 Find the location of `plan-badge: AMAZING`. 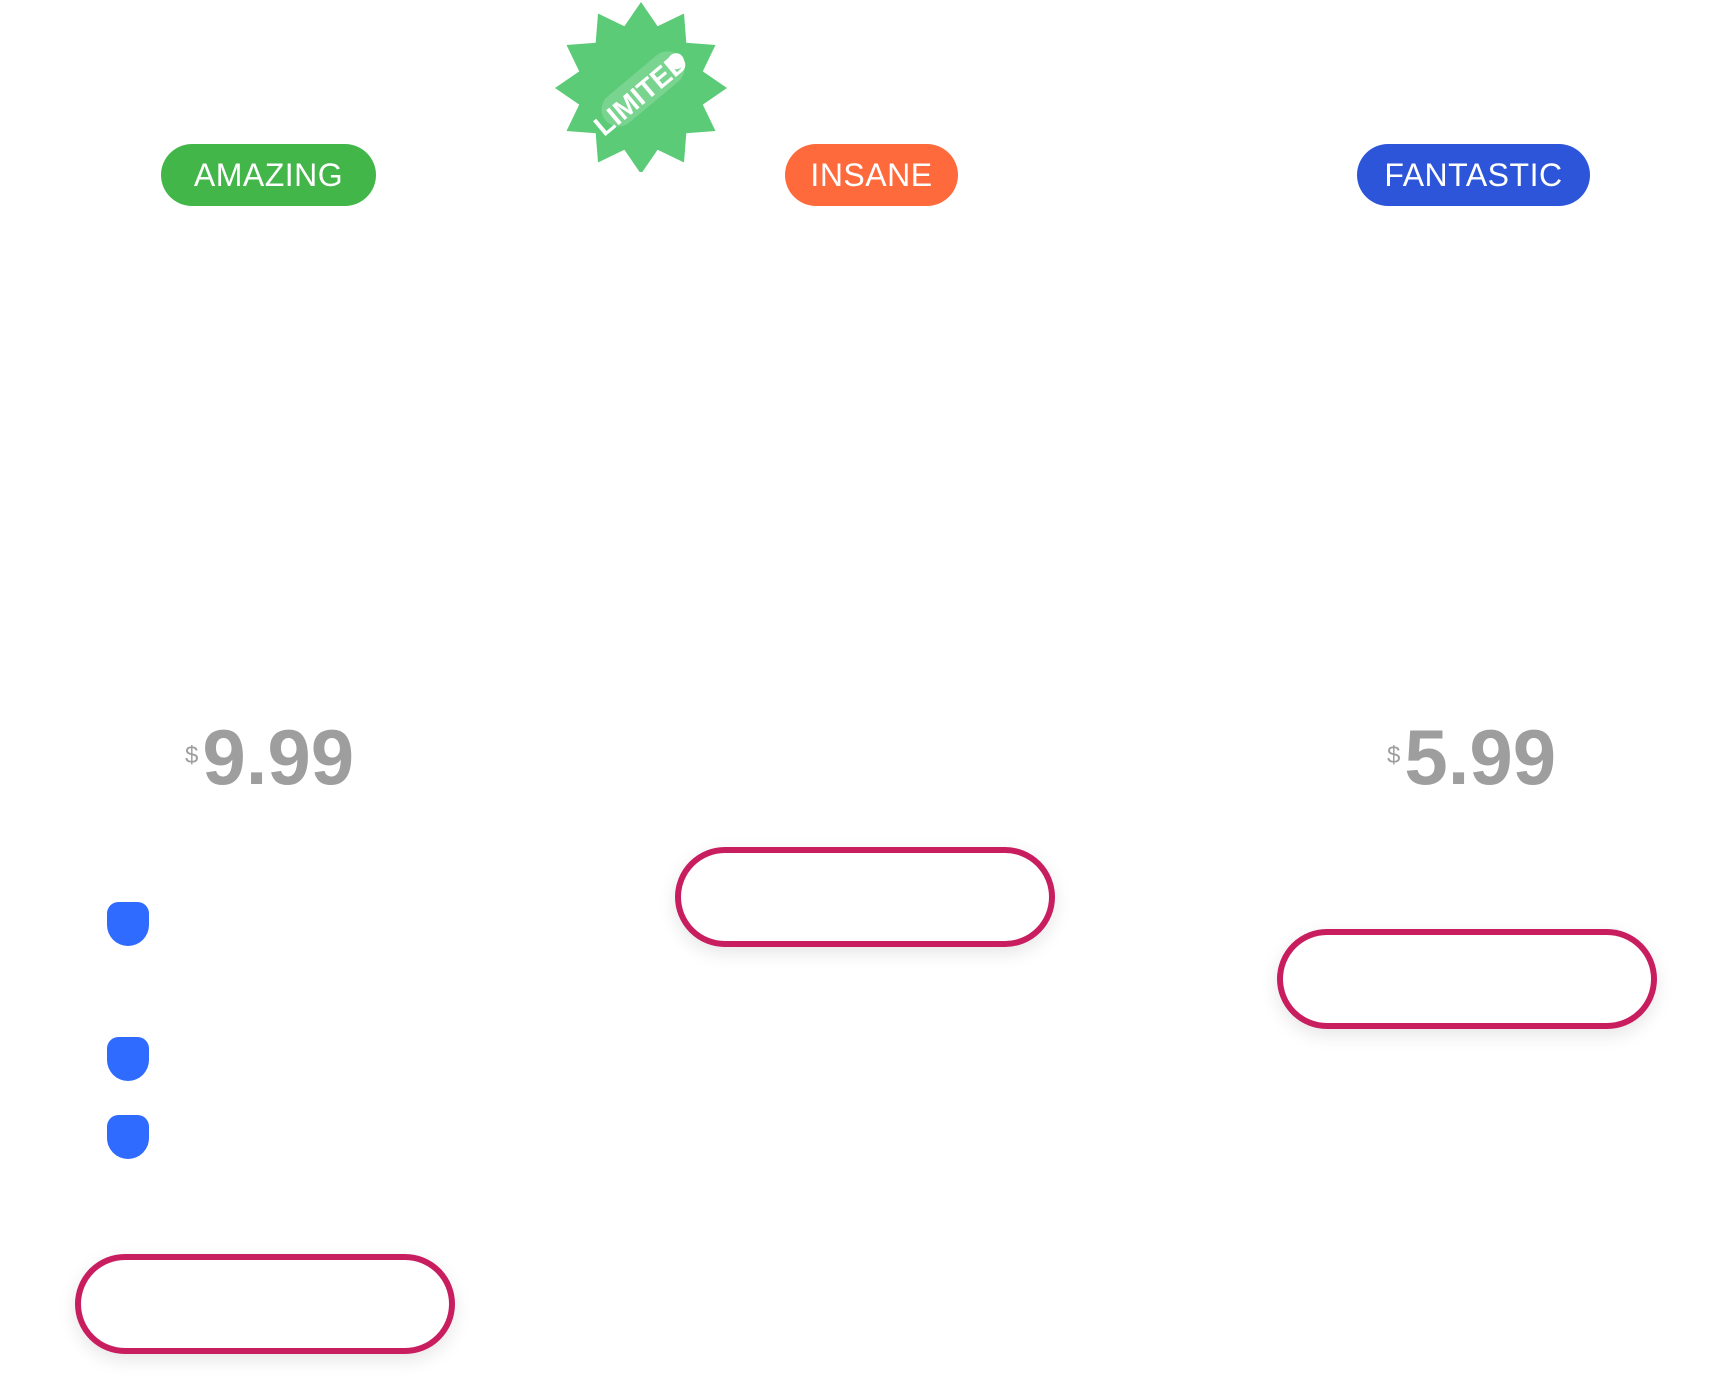

plan-badge: AMAZING is located at coordinates (268, 175).